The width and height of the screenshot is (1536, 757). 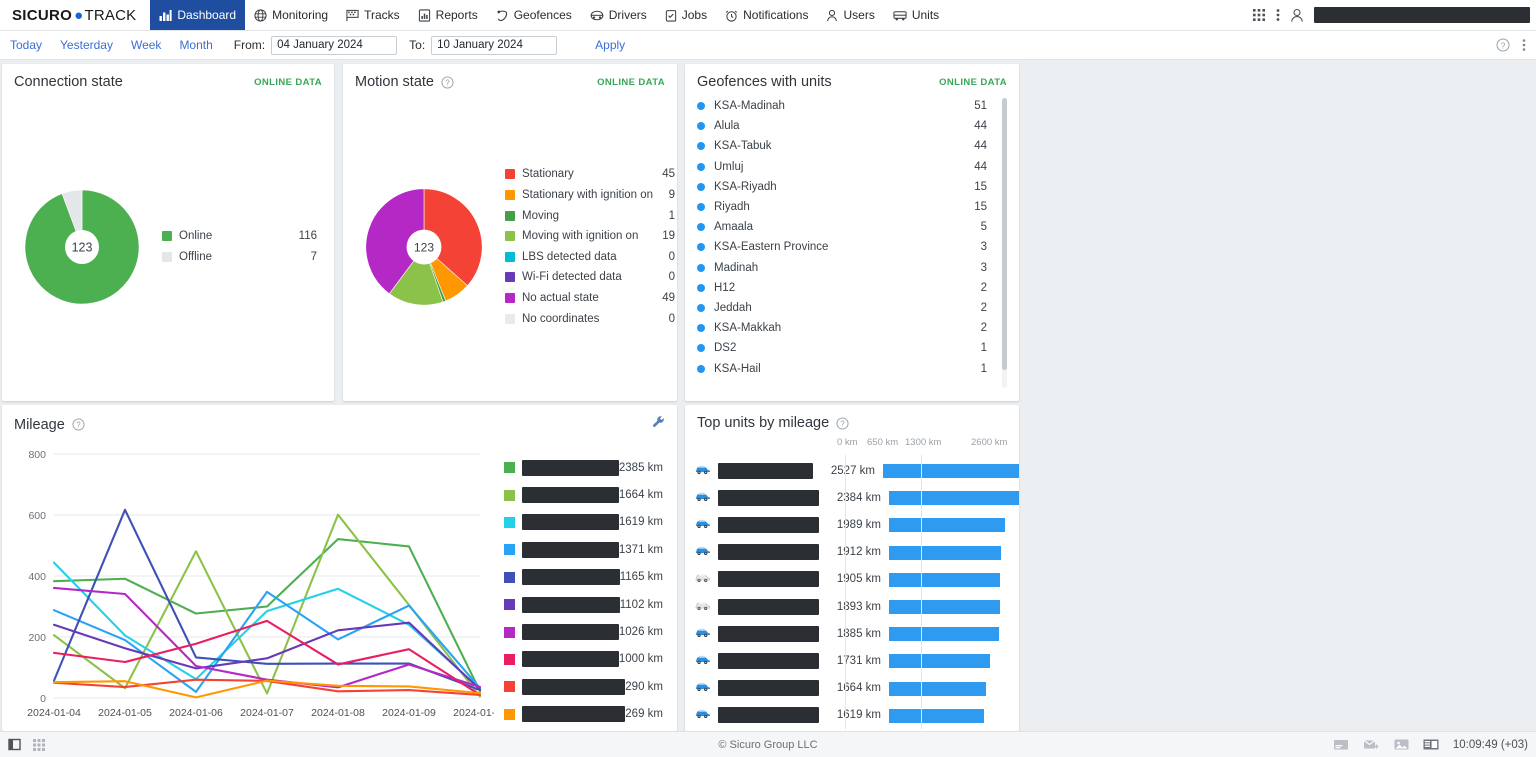 I want to click on top-unit-row: 2527 km, so click(x=852, y=470).